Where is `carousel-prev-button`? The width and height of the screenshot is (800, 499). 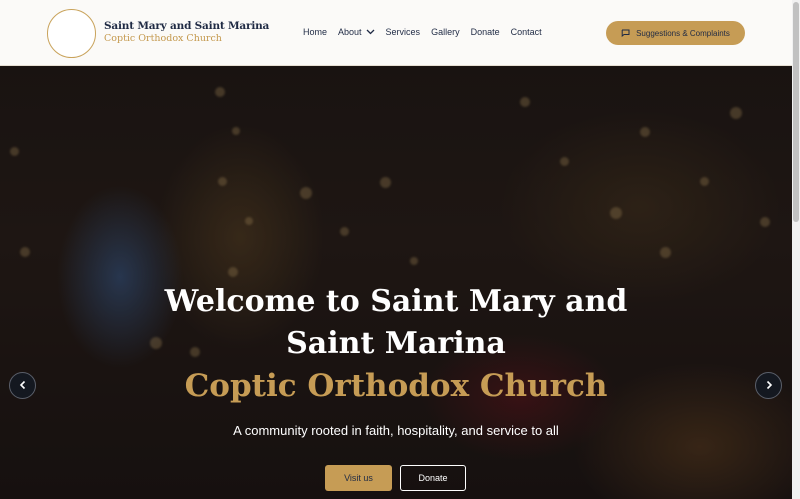
carousel-prev-button is located at coordinates (22, 385).